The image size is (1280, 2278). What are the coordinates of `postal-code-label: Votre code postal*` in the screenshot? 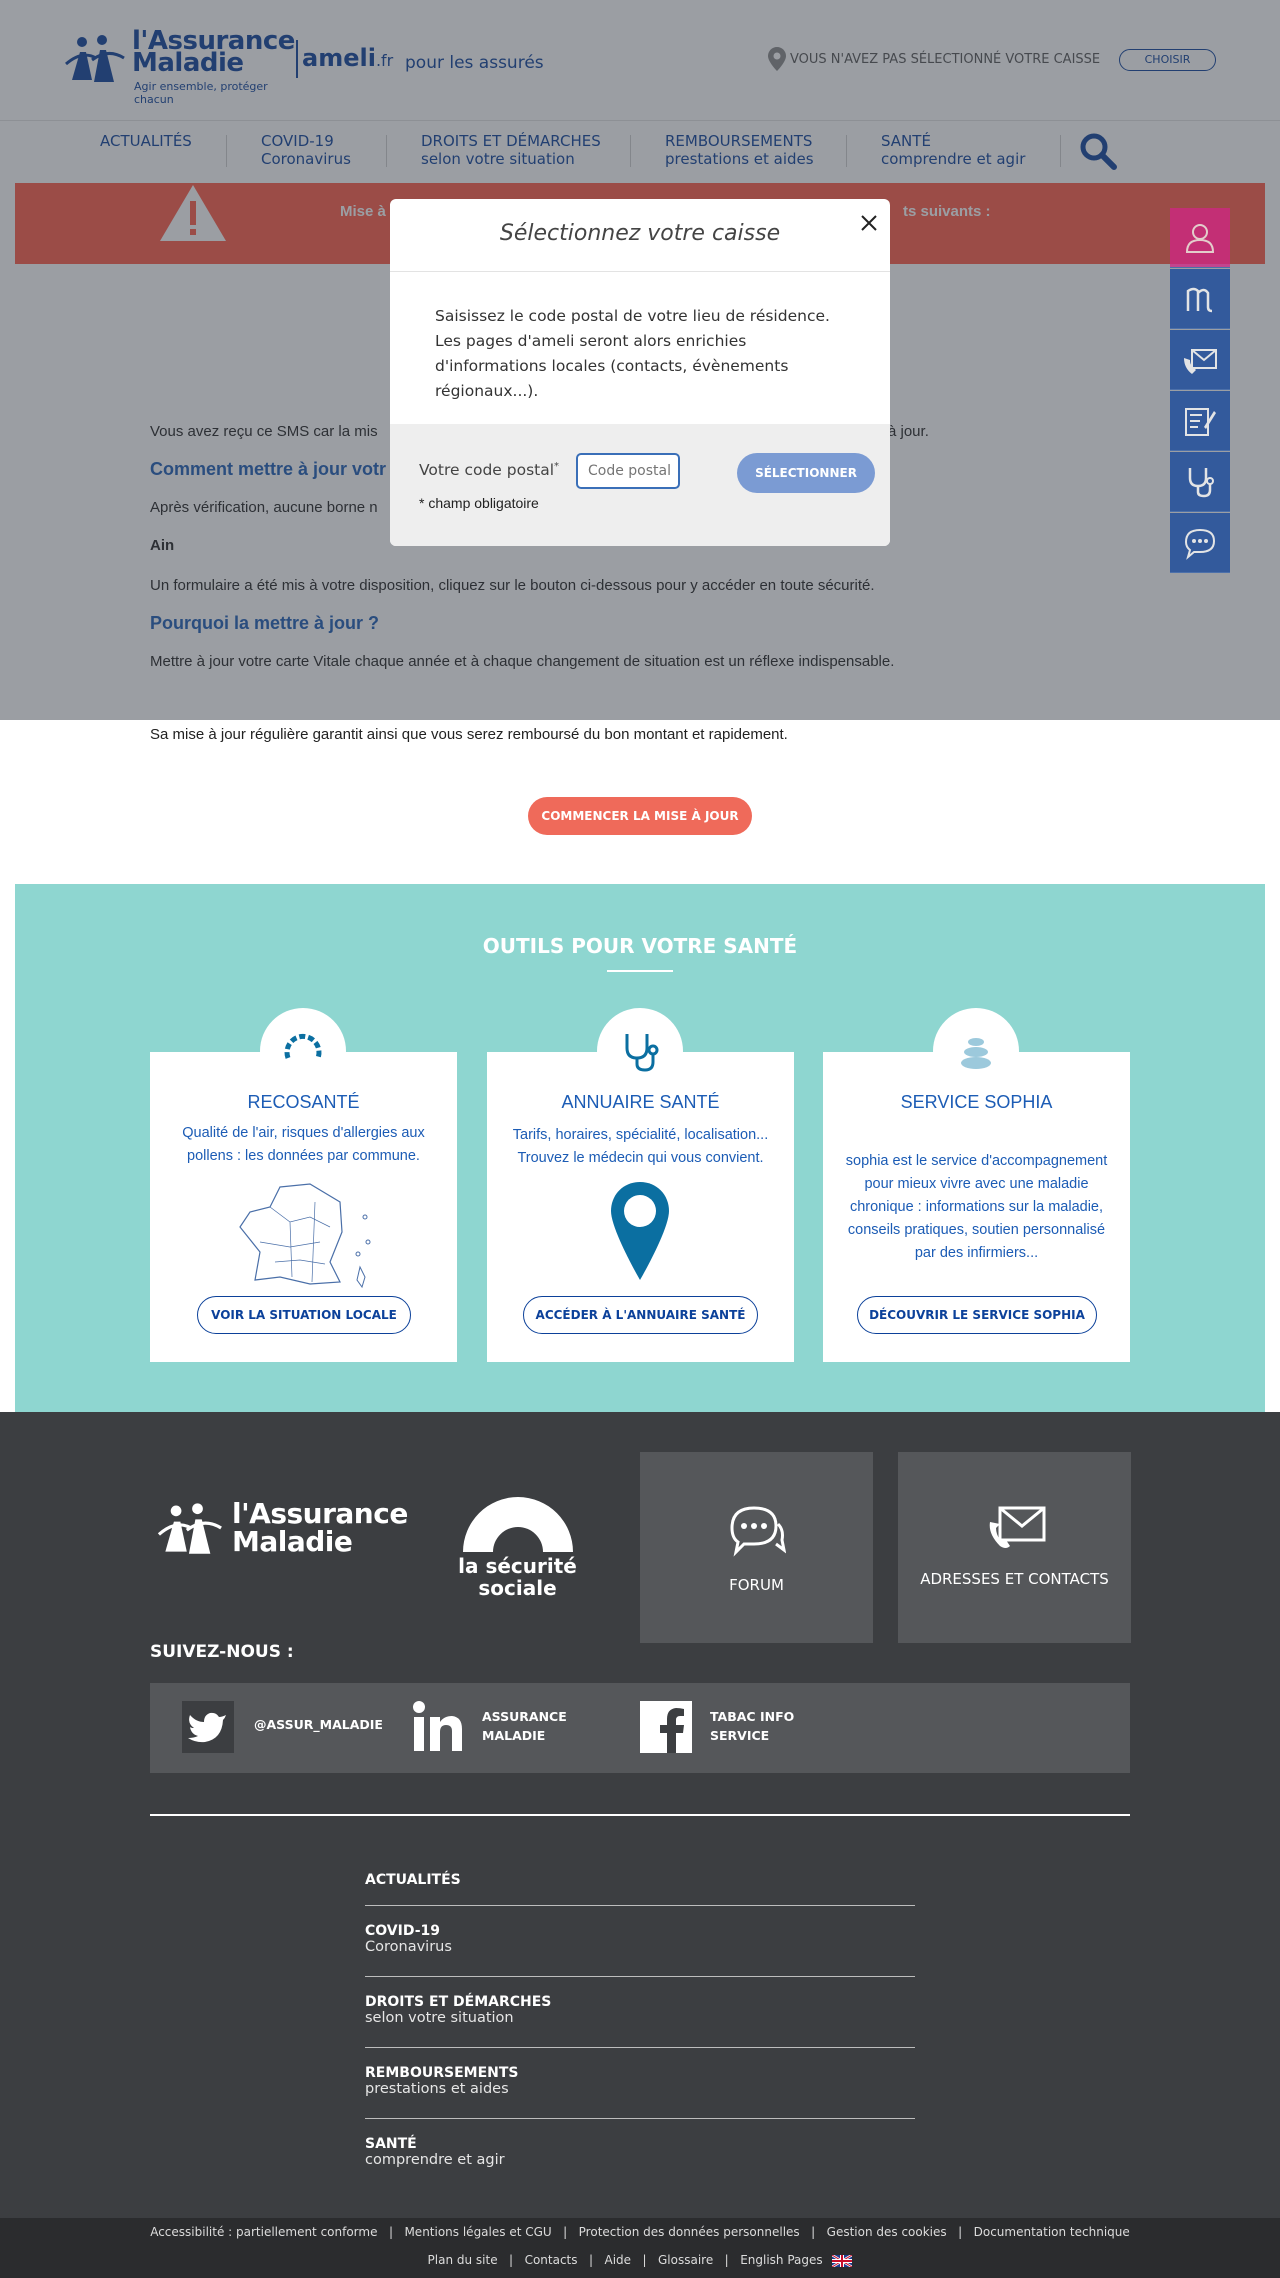 It's located at (489, 470).